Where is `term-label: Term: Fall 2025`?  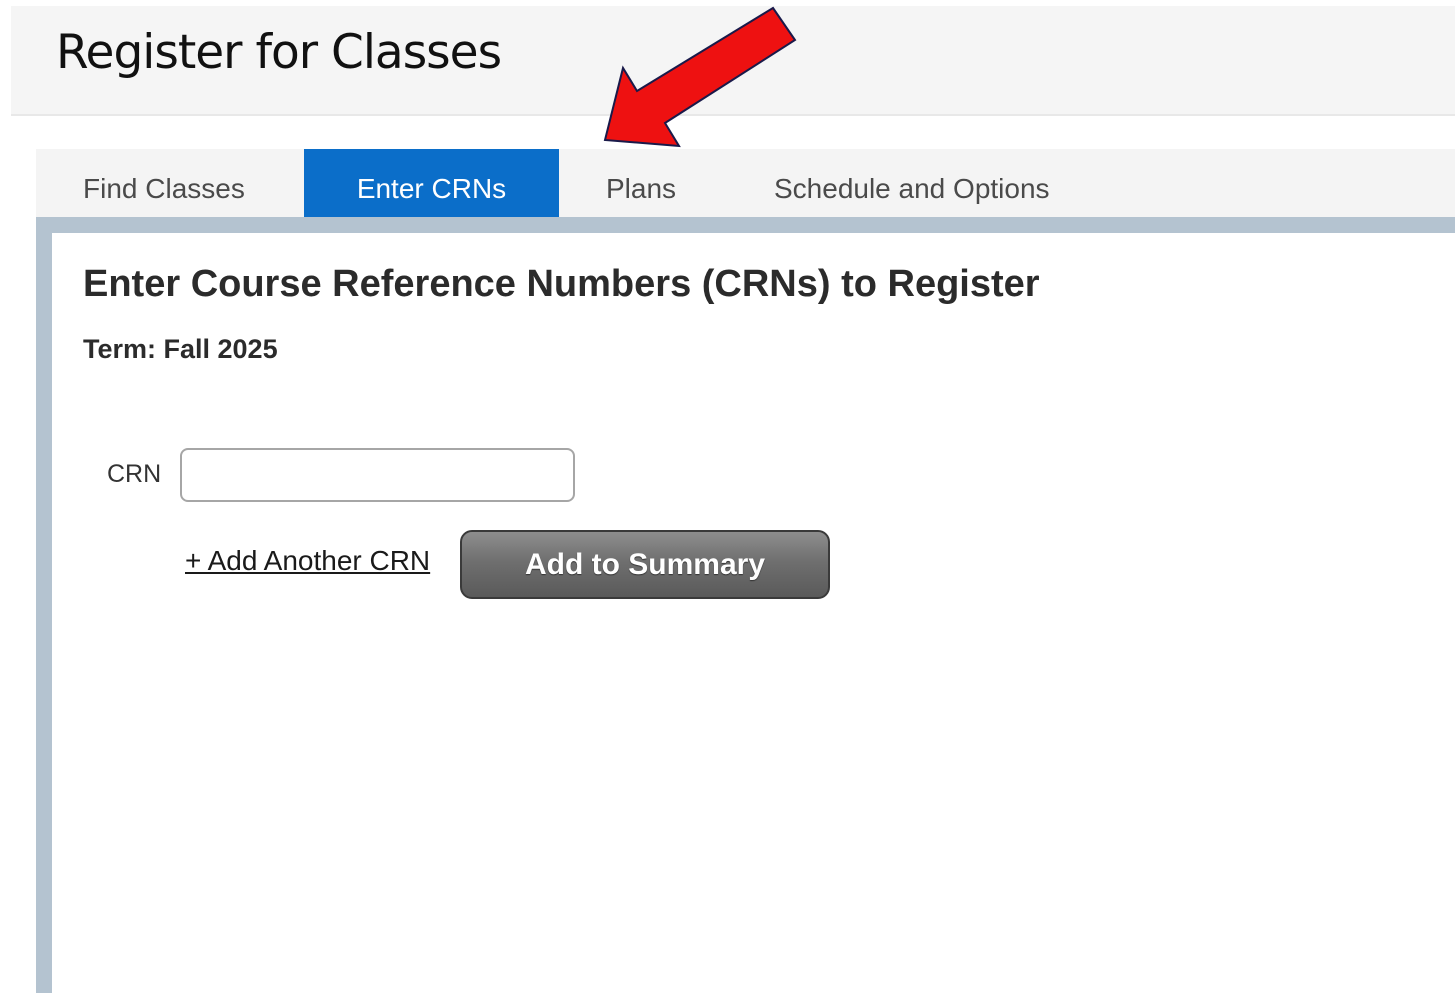
term-label: Term: Fall 2025 is located at coordinates (180, 349).